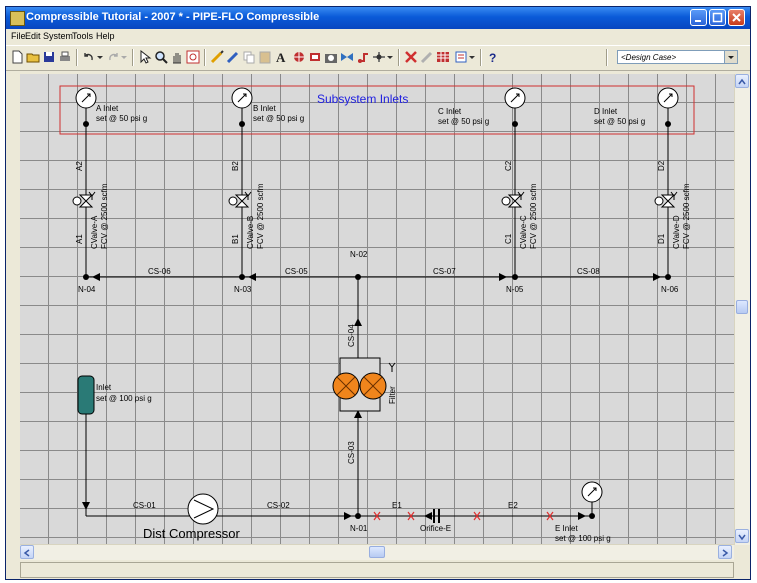 This screenshot has width=757, height=583. Describe the element at coordinates (58, 36) in the screenshot. I see `menu-system: System` at that location.